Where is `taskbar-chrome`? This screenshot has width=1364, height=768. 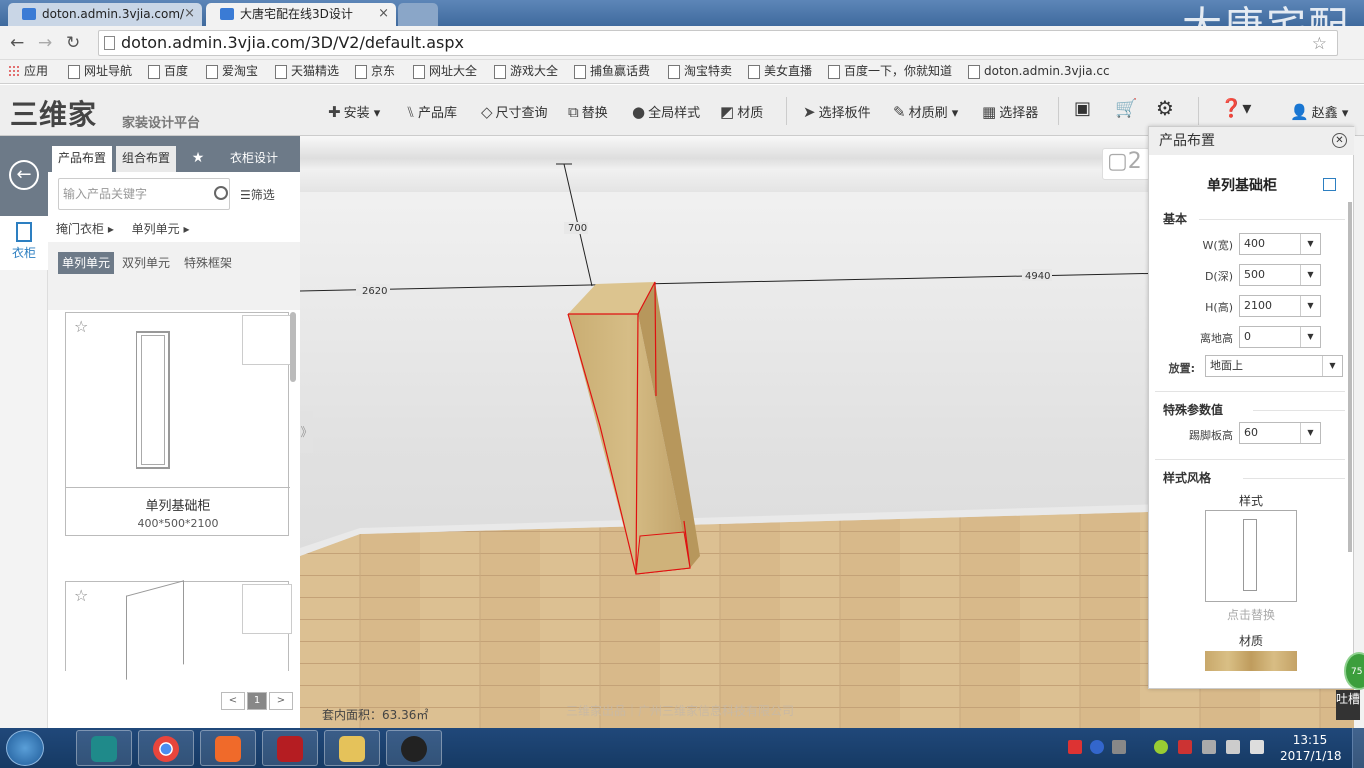 taskbar-chrome is located at coordinates (166, 748).